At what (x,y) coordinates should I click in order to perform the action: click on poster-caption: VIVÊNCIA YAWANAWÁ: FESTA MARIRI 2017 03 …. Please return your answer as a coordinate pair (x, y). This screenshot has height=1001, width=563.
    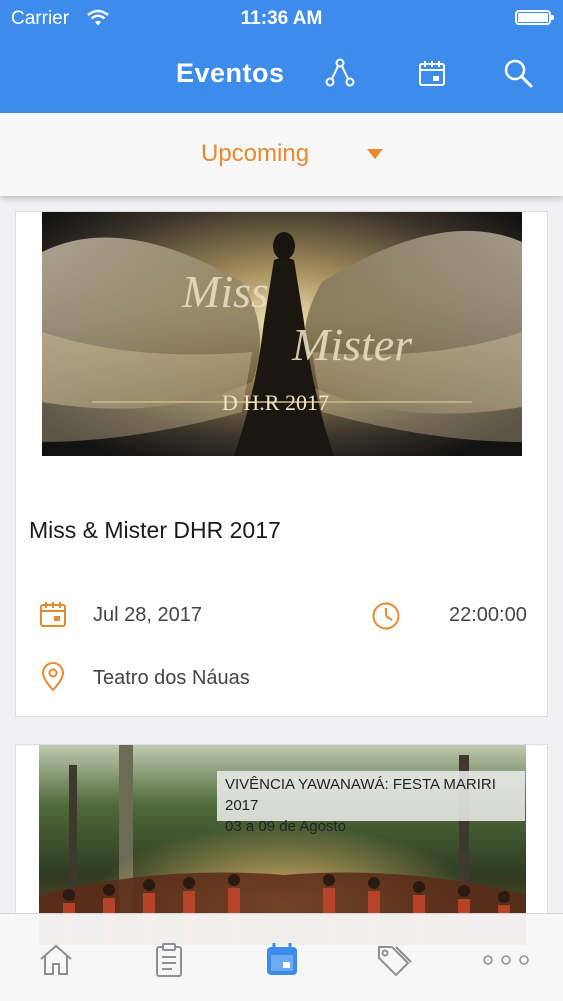
    Looking at the image, I should click on (371, 803).